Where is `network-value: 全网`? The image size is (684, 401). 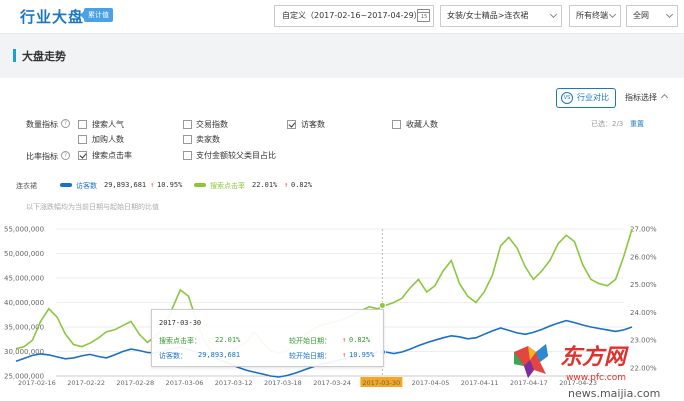
network-value: 全网 is located at coordinates (641, 15).